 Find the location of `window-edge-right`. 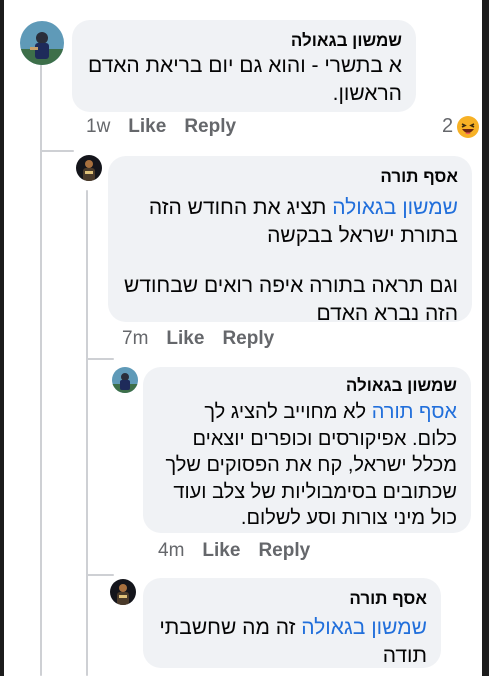

window-edge-right is located at coordinates (485, 338).